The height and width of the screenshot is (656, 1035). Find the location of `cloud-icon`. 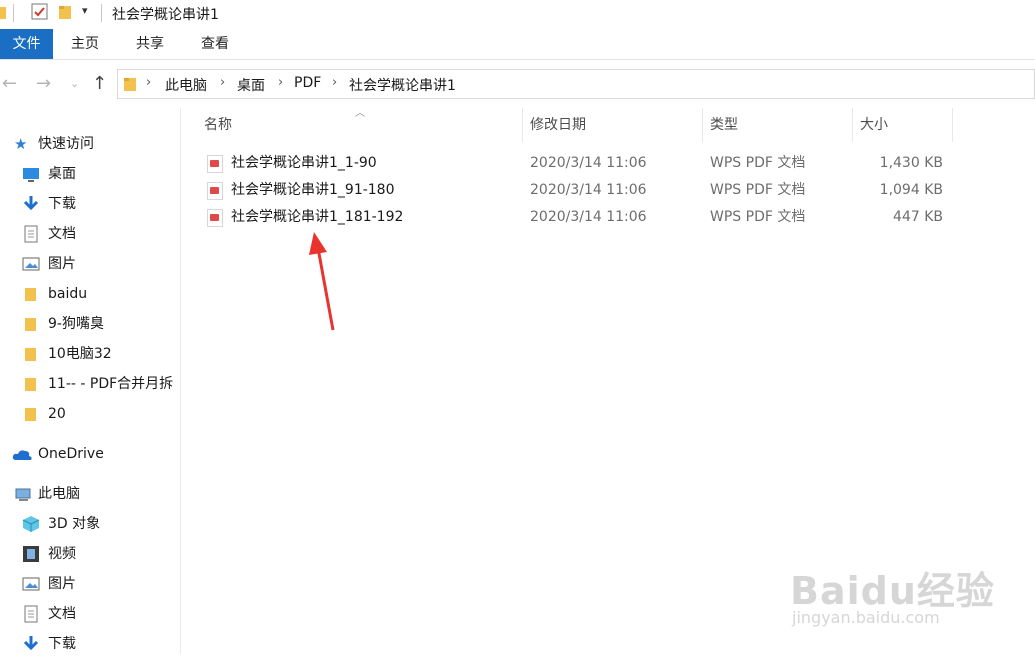

cloud-icon is located at coordinates (22, 455).